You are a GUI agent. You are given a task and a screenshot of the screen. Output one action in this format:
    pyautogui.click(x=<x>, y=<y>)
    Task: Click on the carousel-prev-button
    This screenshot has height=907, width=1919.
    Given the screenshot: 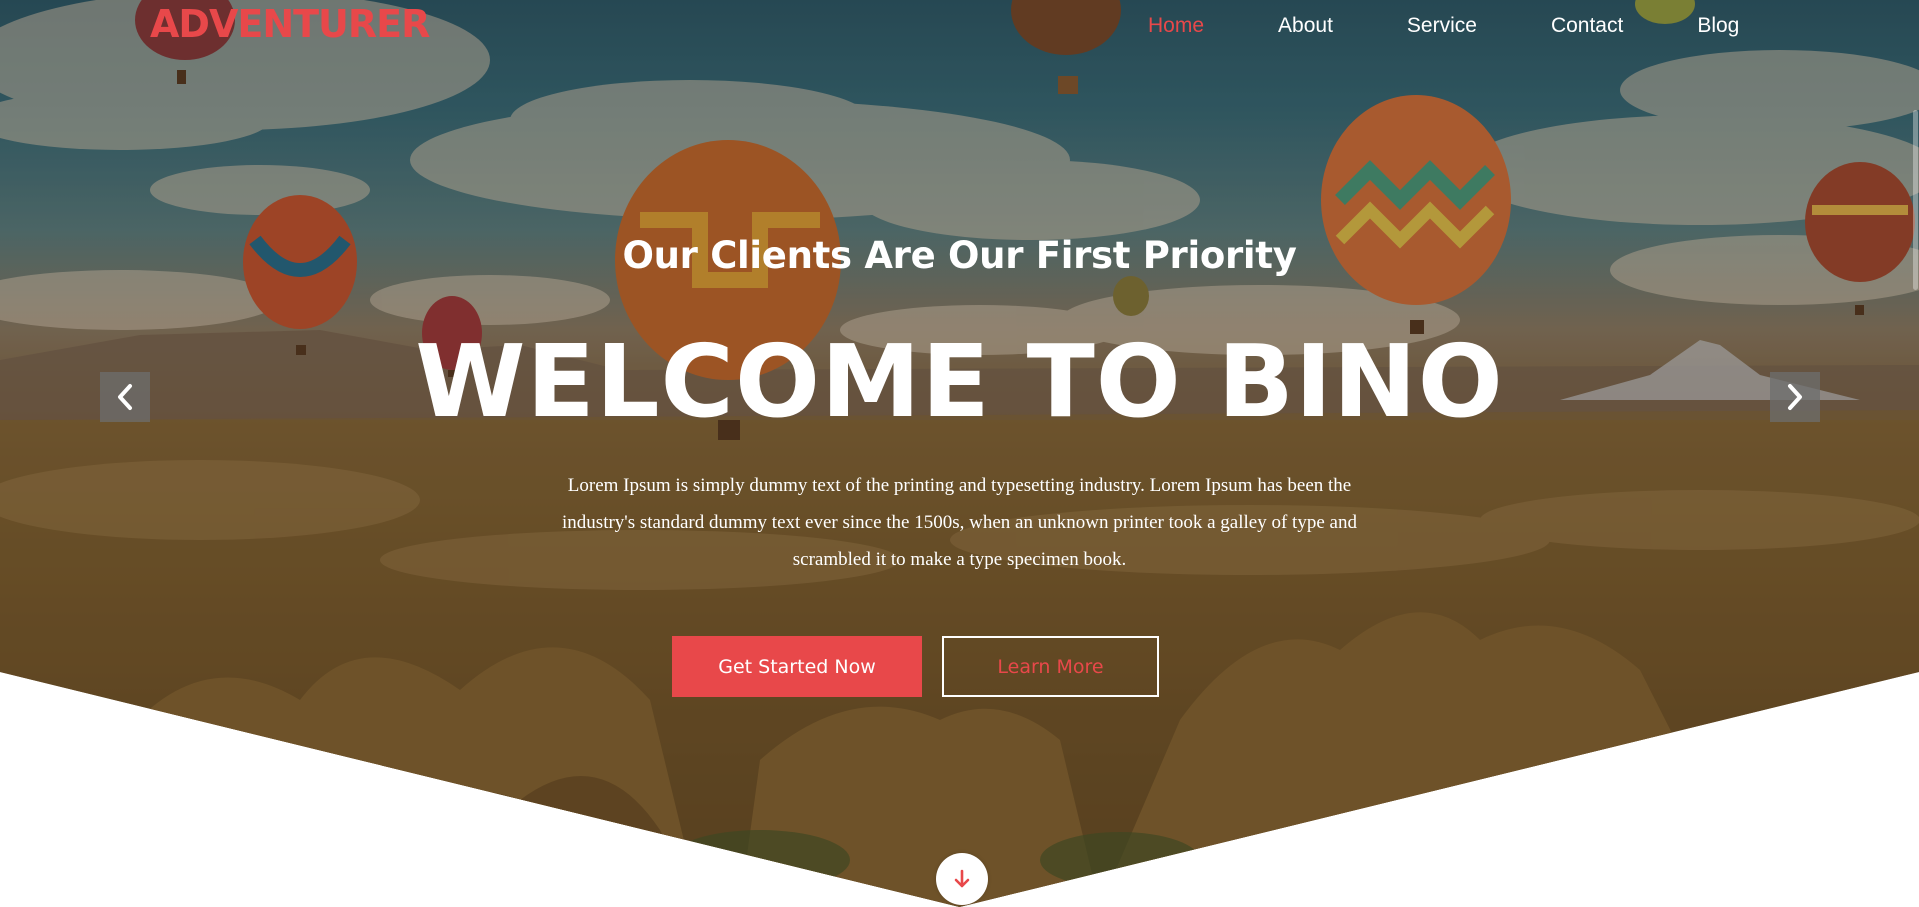 What is the action you would take?
    pyautogui.click(x=125, y=397)
    